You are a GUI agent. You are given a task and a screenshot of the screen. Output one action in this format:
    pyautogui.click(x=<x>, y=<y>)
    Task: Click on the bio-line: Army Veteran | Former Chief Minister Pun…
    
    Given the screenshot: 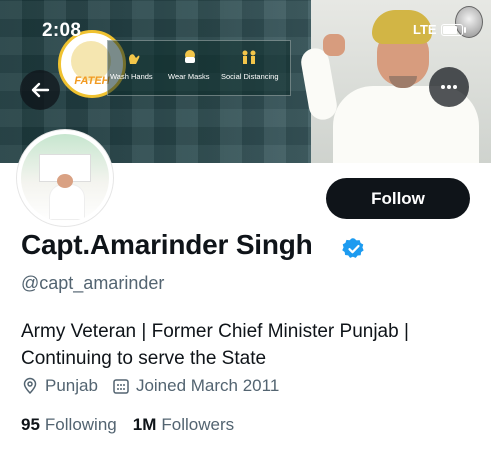 What is the action you would take?
    pyautogui.click(x=215, y=331)
    